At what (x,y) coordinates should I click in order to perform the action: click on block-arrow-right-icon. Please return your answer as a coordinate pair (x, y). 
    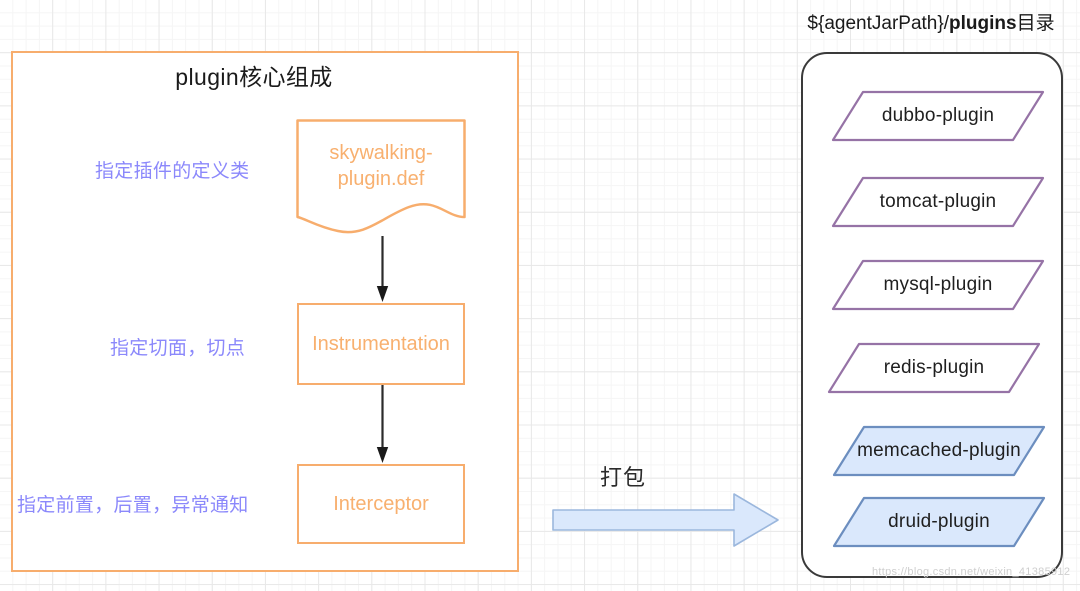
    Looking at the image, I should click on (666, 522).